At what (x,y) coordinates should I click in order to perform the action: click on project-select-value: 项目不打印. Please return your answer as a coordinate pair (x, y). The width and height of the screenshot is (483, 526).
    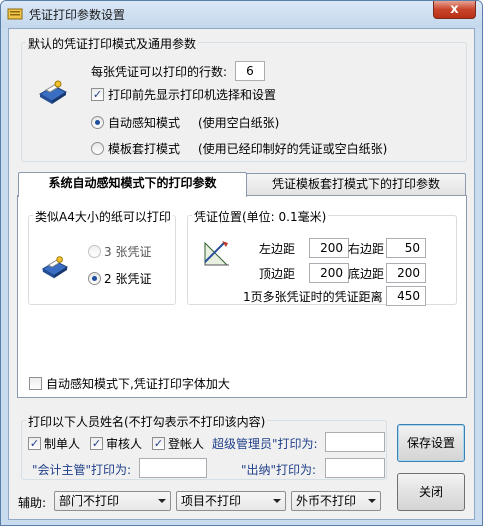
    Looking at the image, I should click on (211, 501).